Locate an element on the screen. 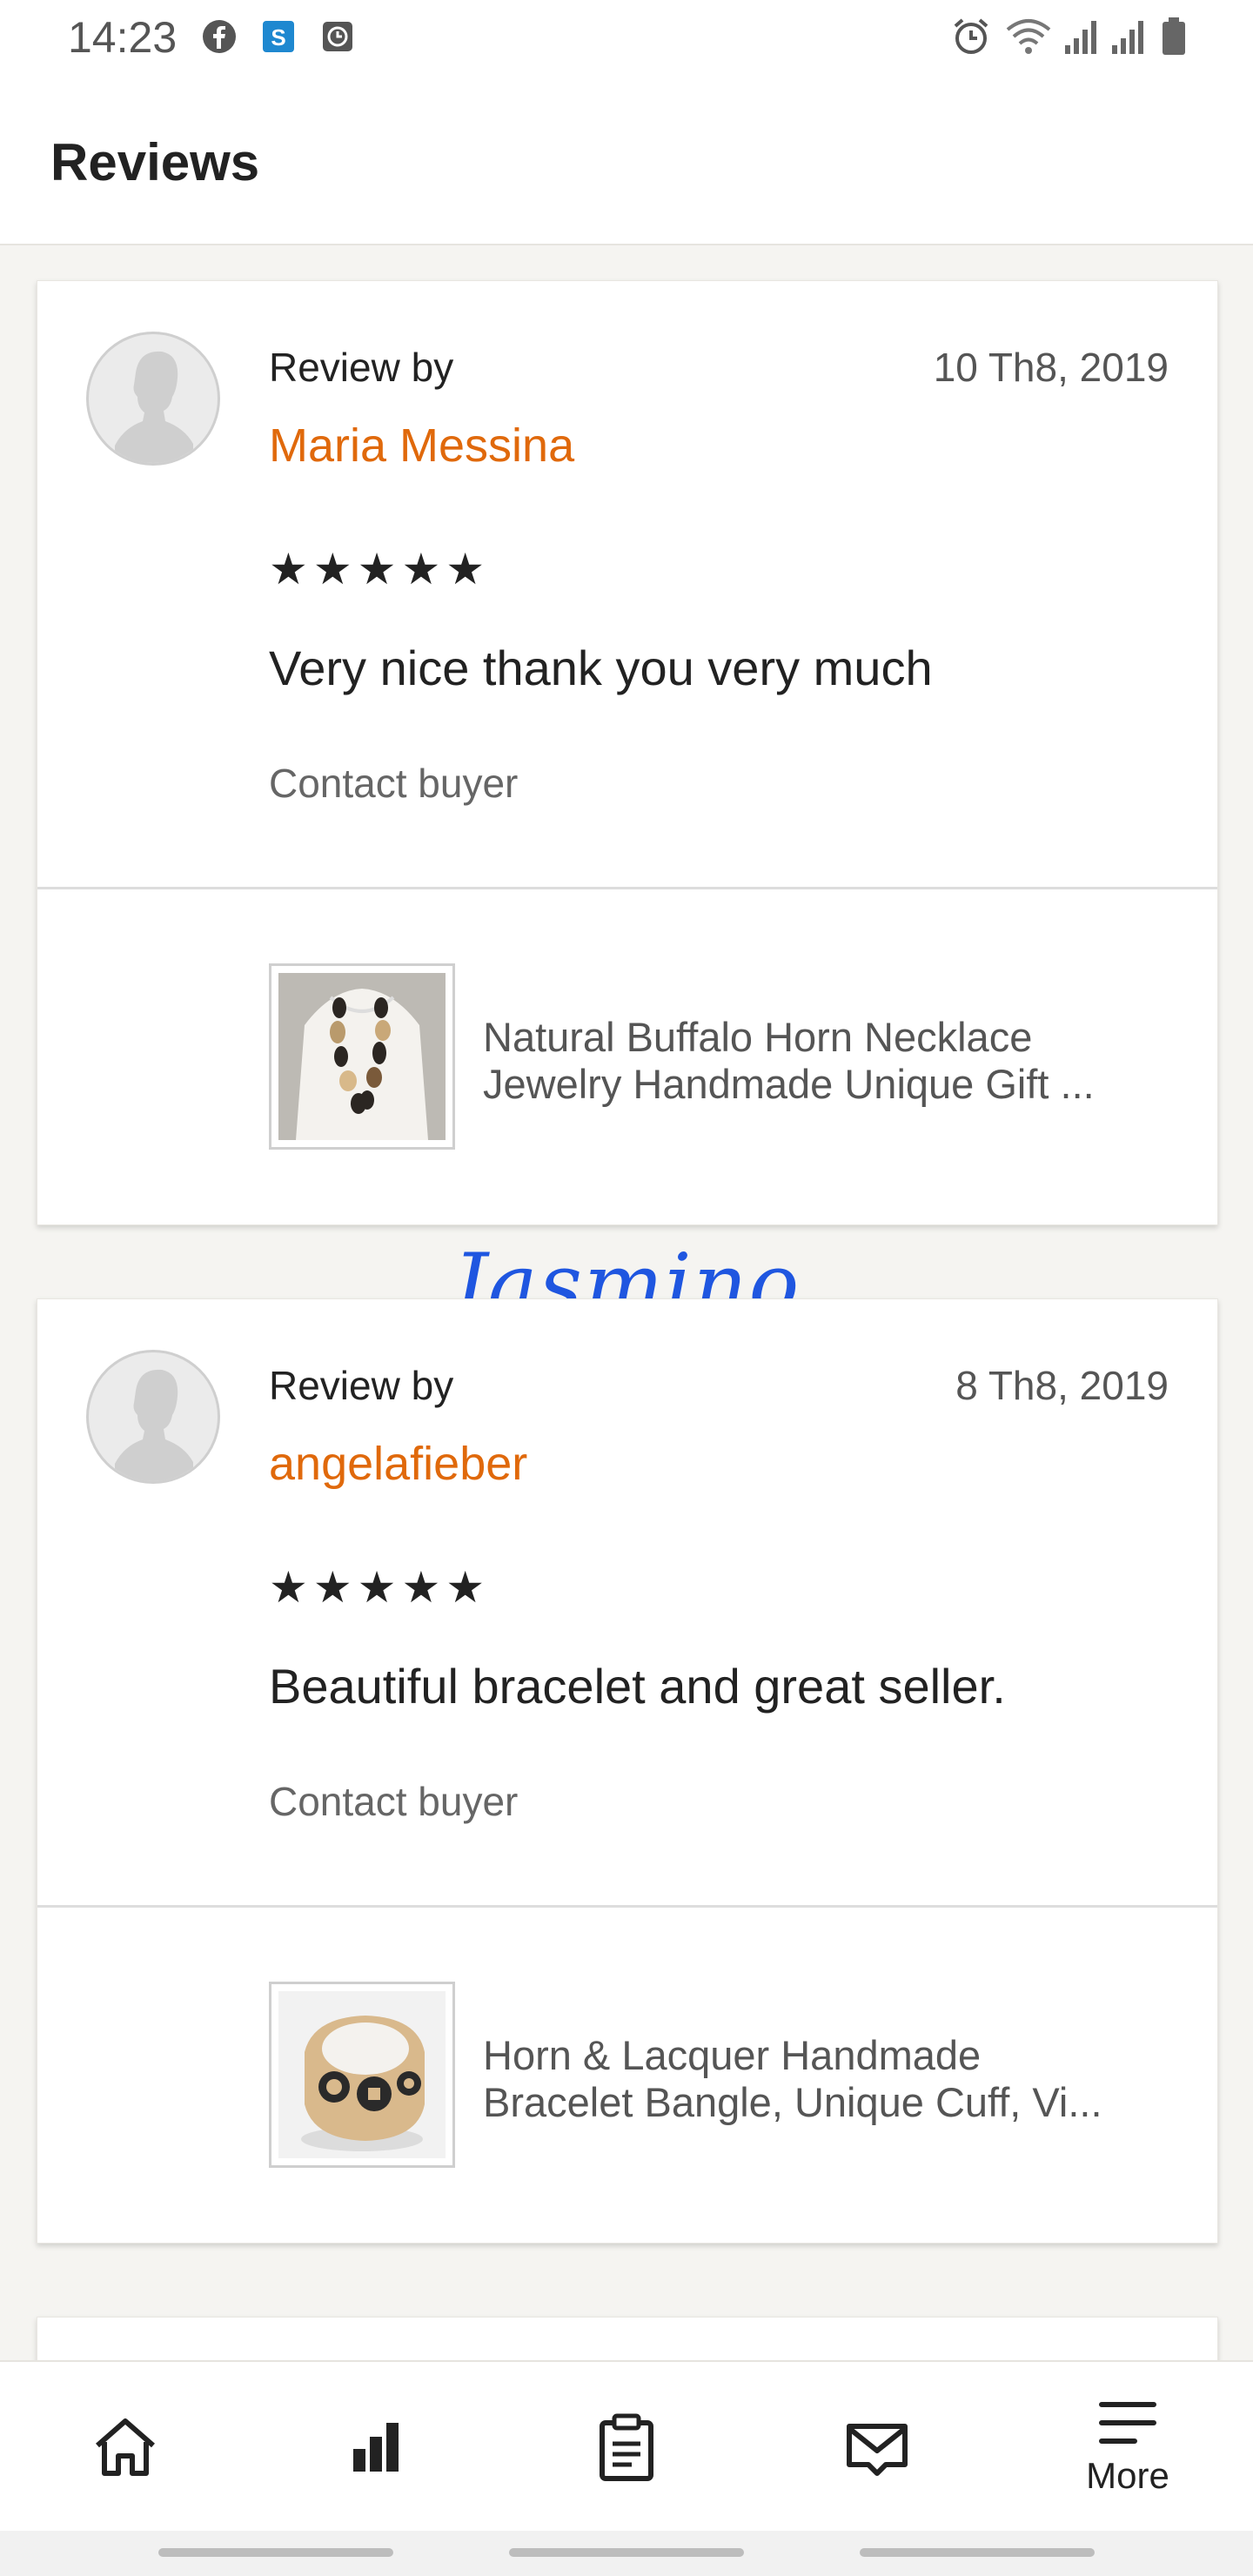 This screenshot has height=2576, width=1253. review-text: Very nice thank you very much is located at coordinates (601, 668).